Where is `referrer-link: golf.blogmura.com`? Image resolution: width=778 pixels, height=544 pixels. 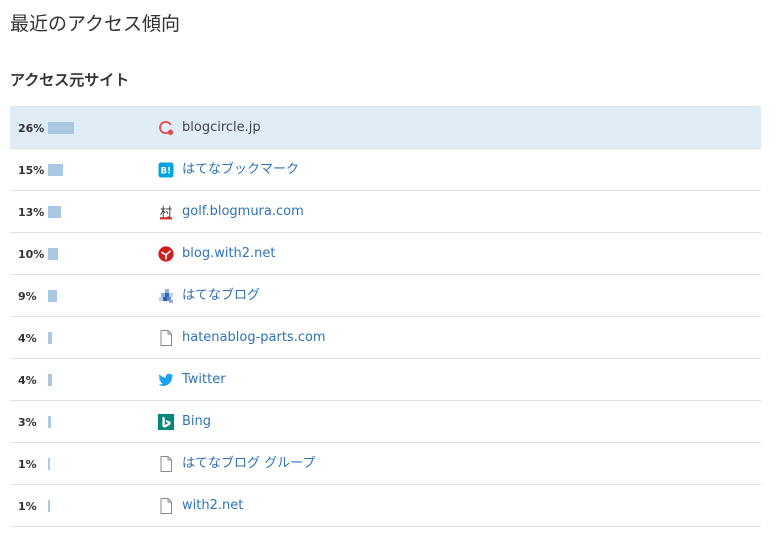
referrer-link: golf.blogmura.com is located at coordinates (243, 212).